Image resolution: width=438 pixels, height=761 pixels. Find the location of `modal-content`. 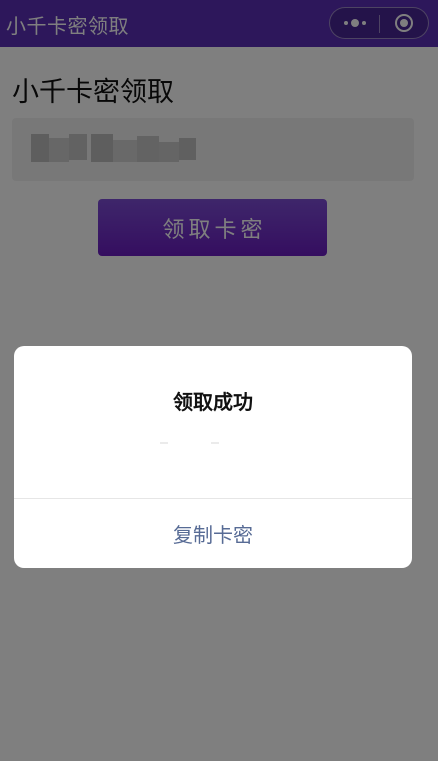

modal-content is located at coordinates (213, 440).